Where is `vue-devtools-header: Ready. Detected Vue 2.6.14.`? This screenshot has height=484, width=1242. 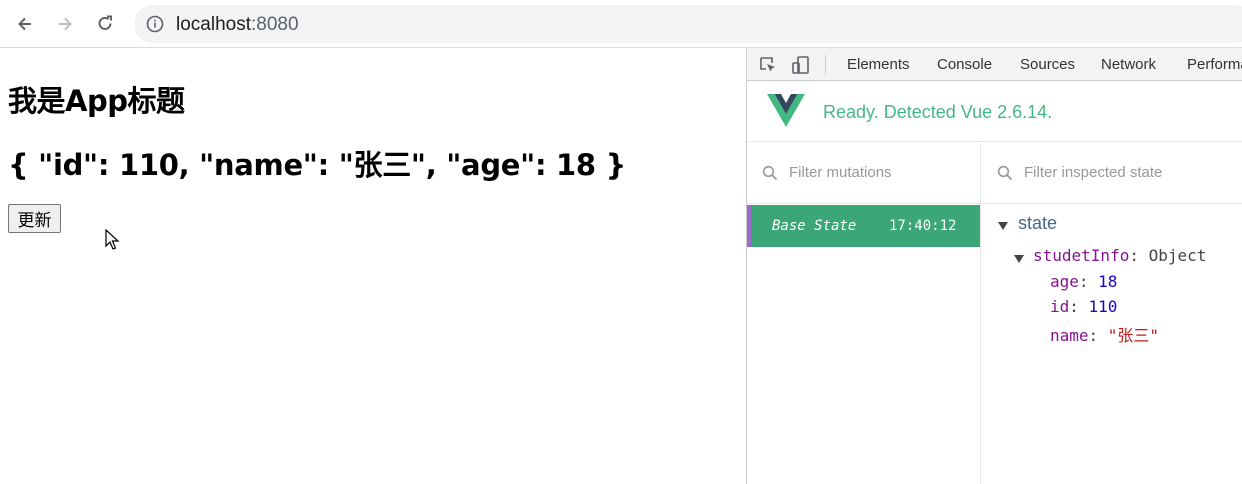
vue-devtools-header: Ready. Detected Vue 2.6.14. is located at coordinates (994, 112).